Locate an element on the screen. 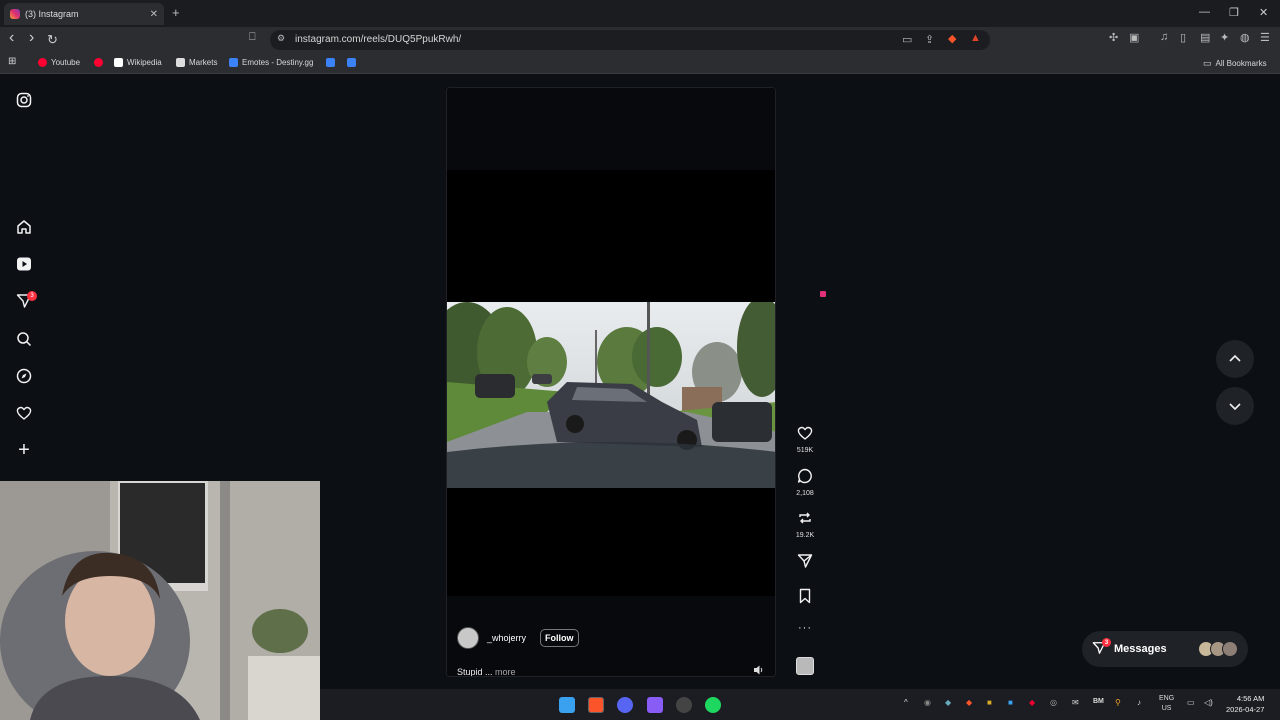 This screenshot has height=720, width=1280. extensions-icon: ✣ is located at coordinates (1113, 37).